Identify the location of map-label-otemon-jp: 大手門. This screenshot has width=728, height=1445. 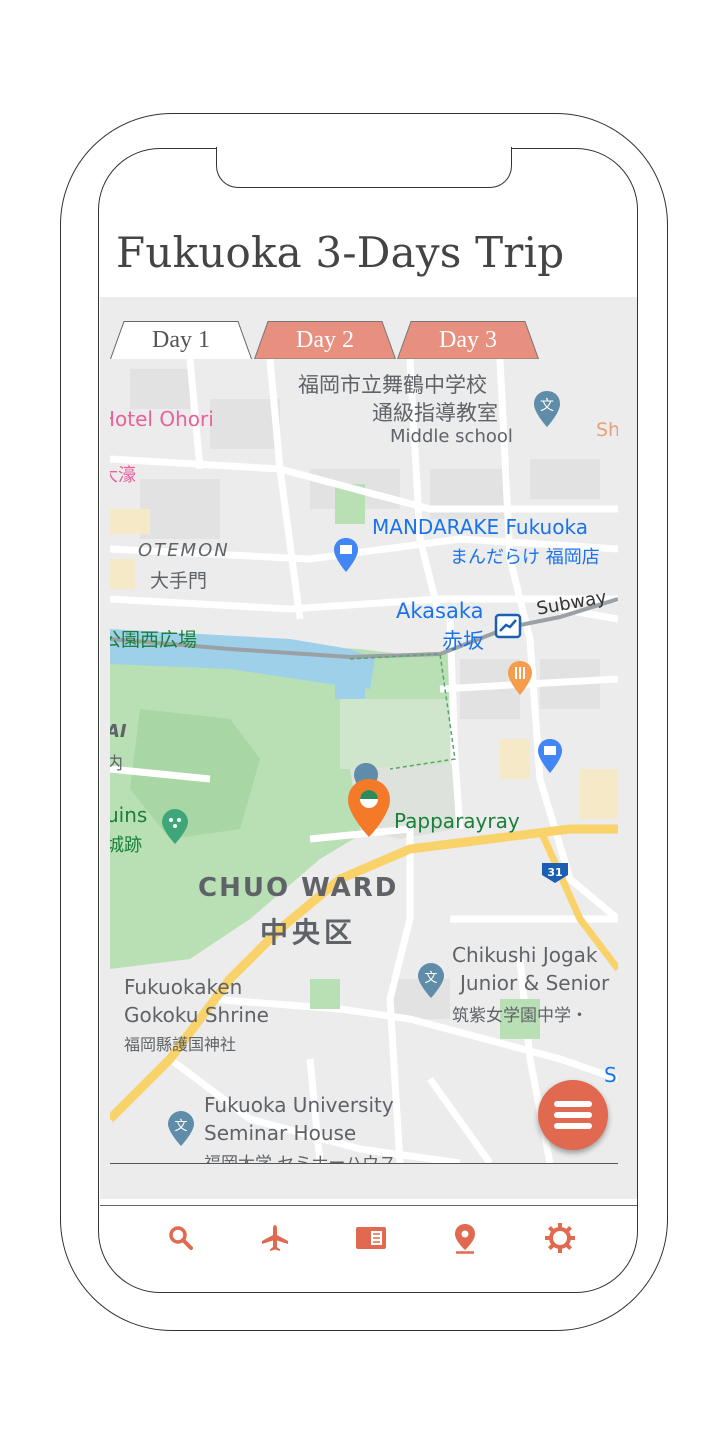
(179, 581).